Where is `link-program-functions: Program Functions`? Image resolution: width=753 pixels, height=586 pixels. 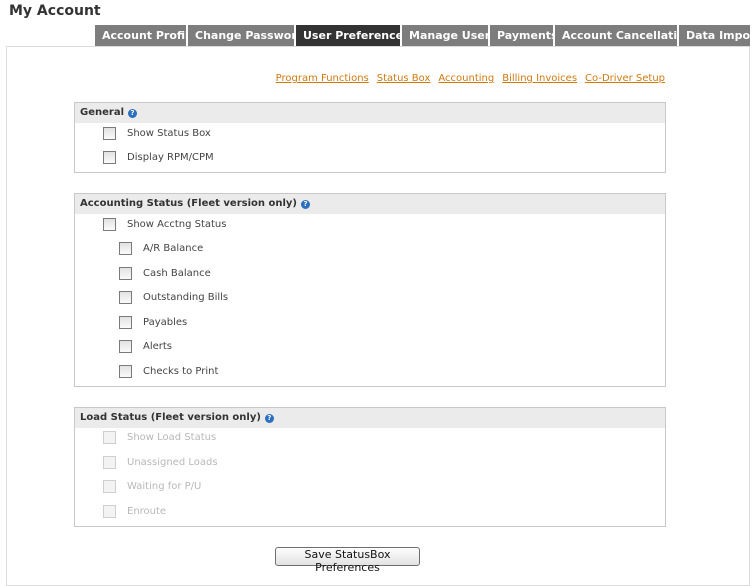
link-program-functions: Program Functions is located at coordinates (322, 78).